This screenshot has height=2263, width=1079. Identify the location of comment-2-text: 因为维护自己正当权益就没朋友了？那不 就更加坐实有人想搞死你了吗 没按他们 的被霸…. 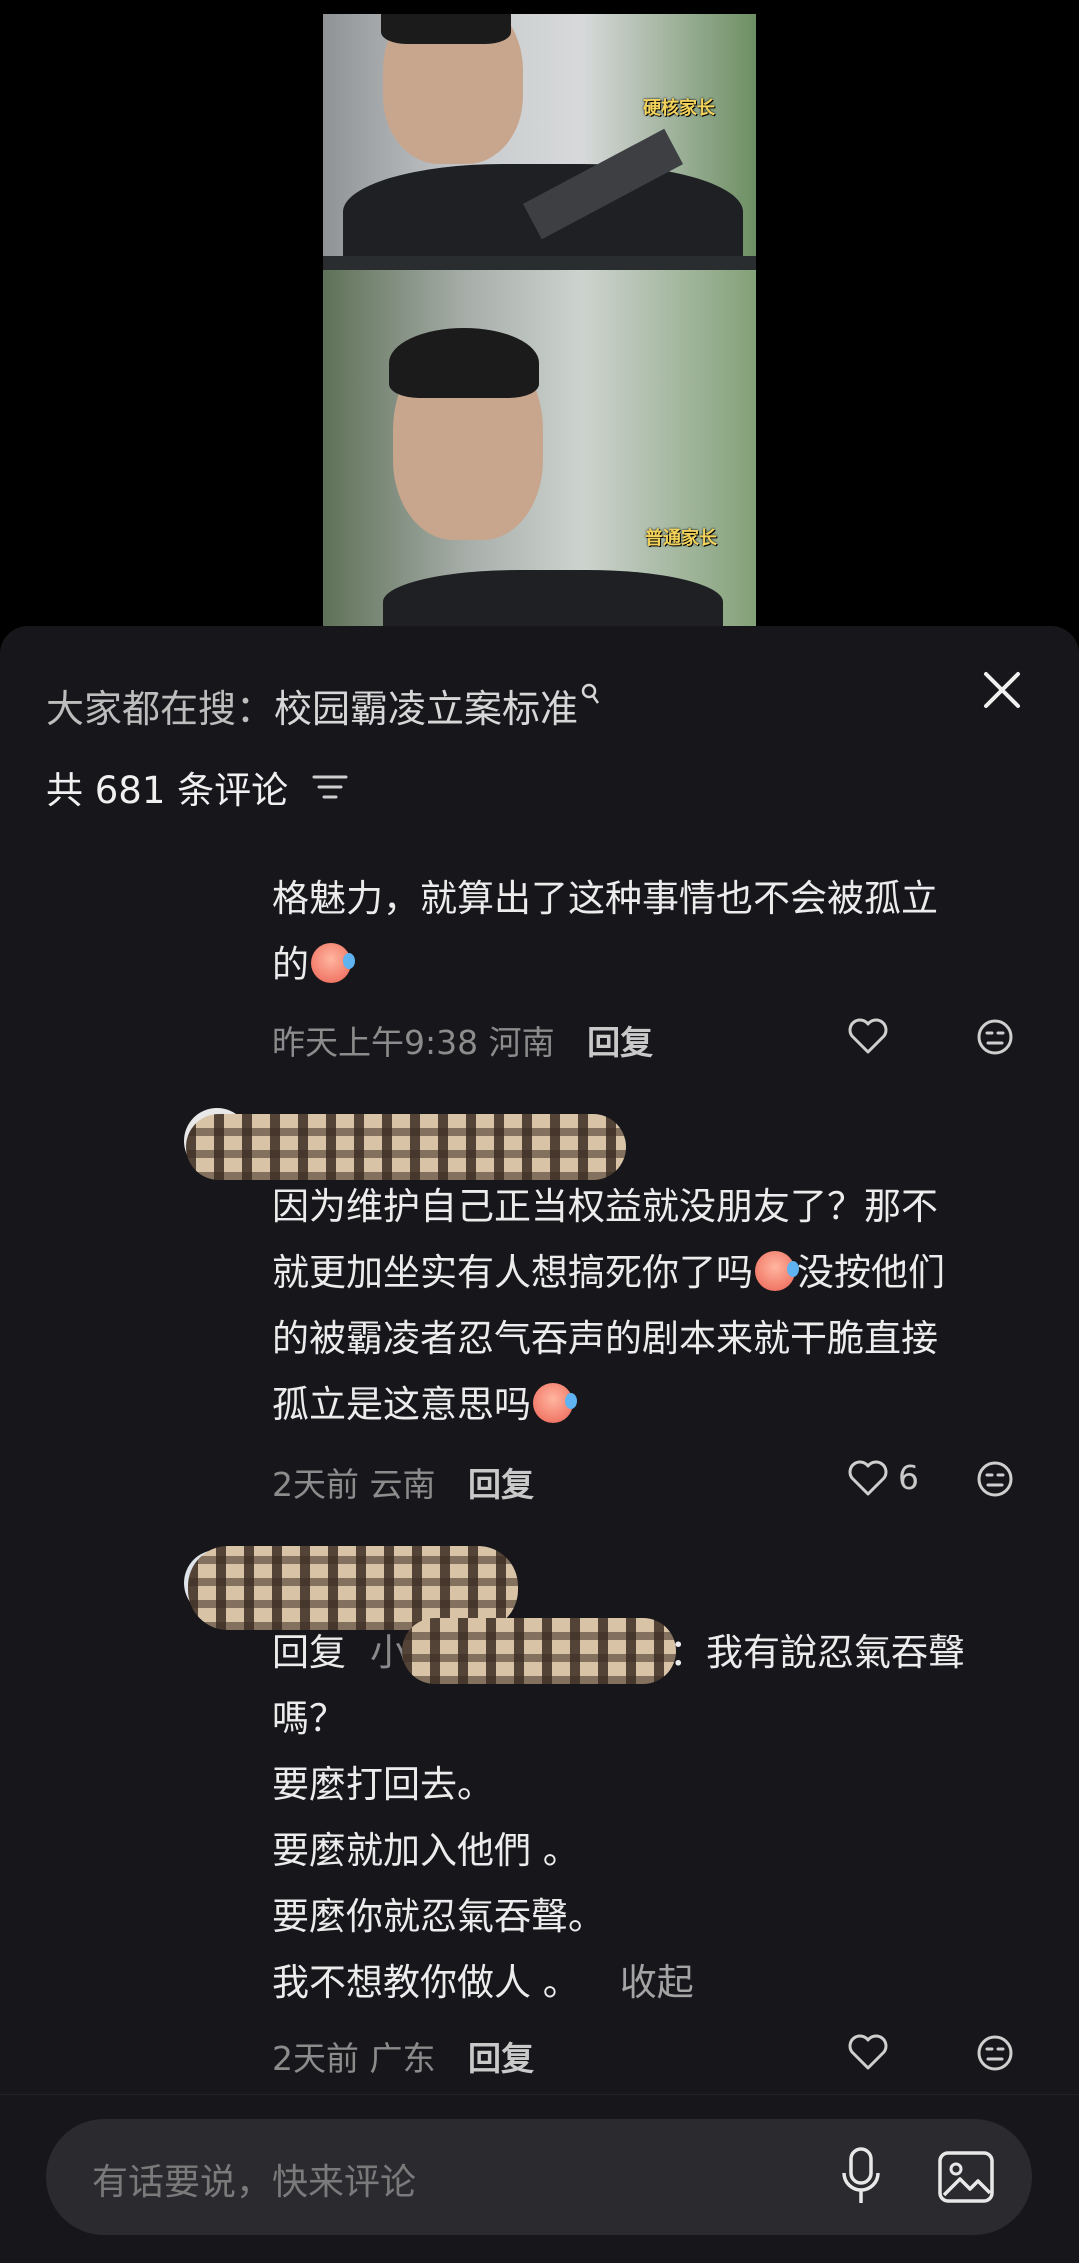
(657, 1306).